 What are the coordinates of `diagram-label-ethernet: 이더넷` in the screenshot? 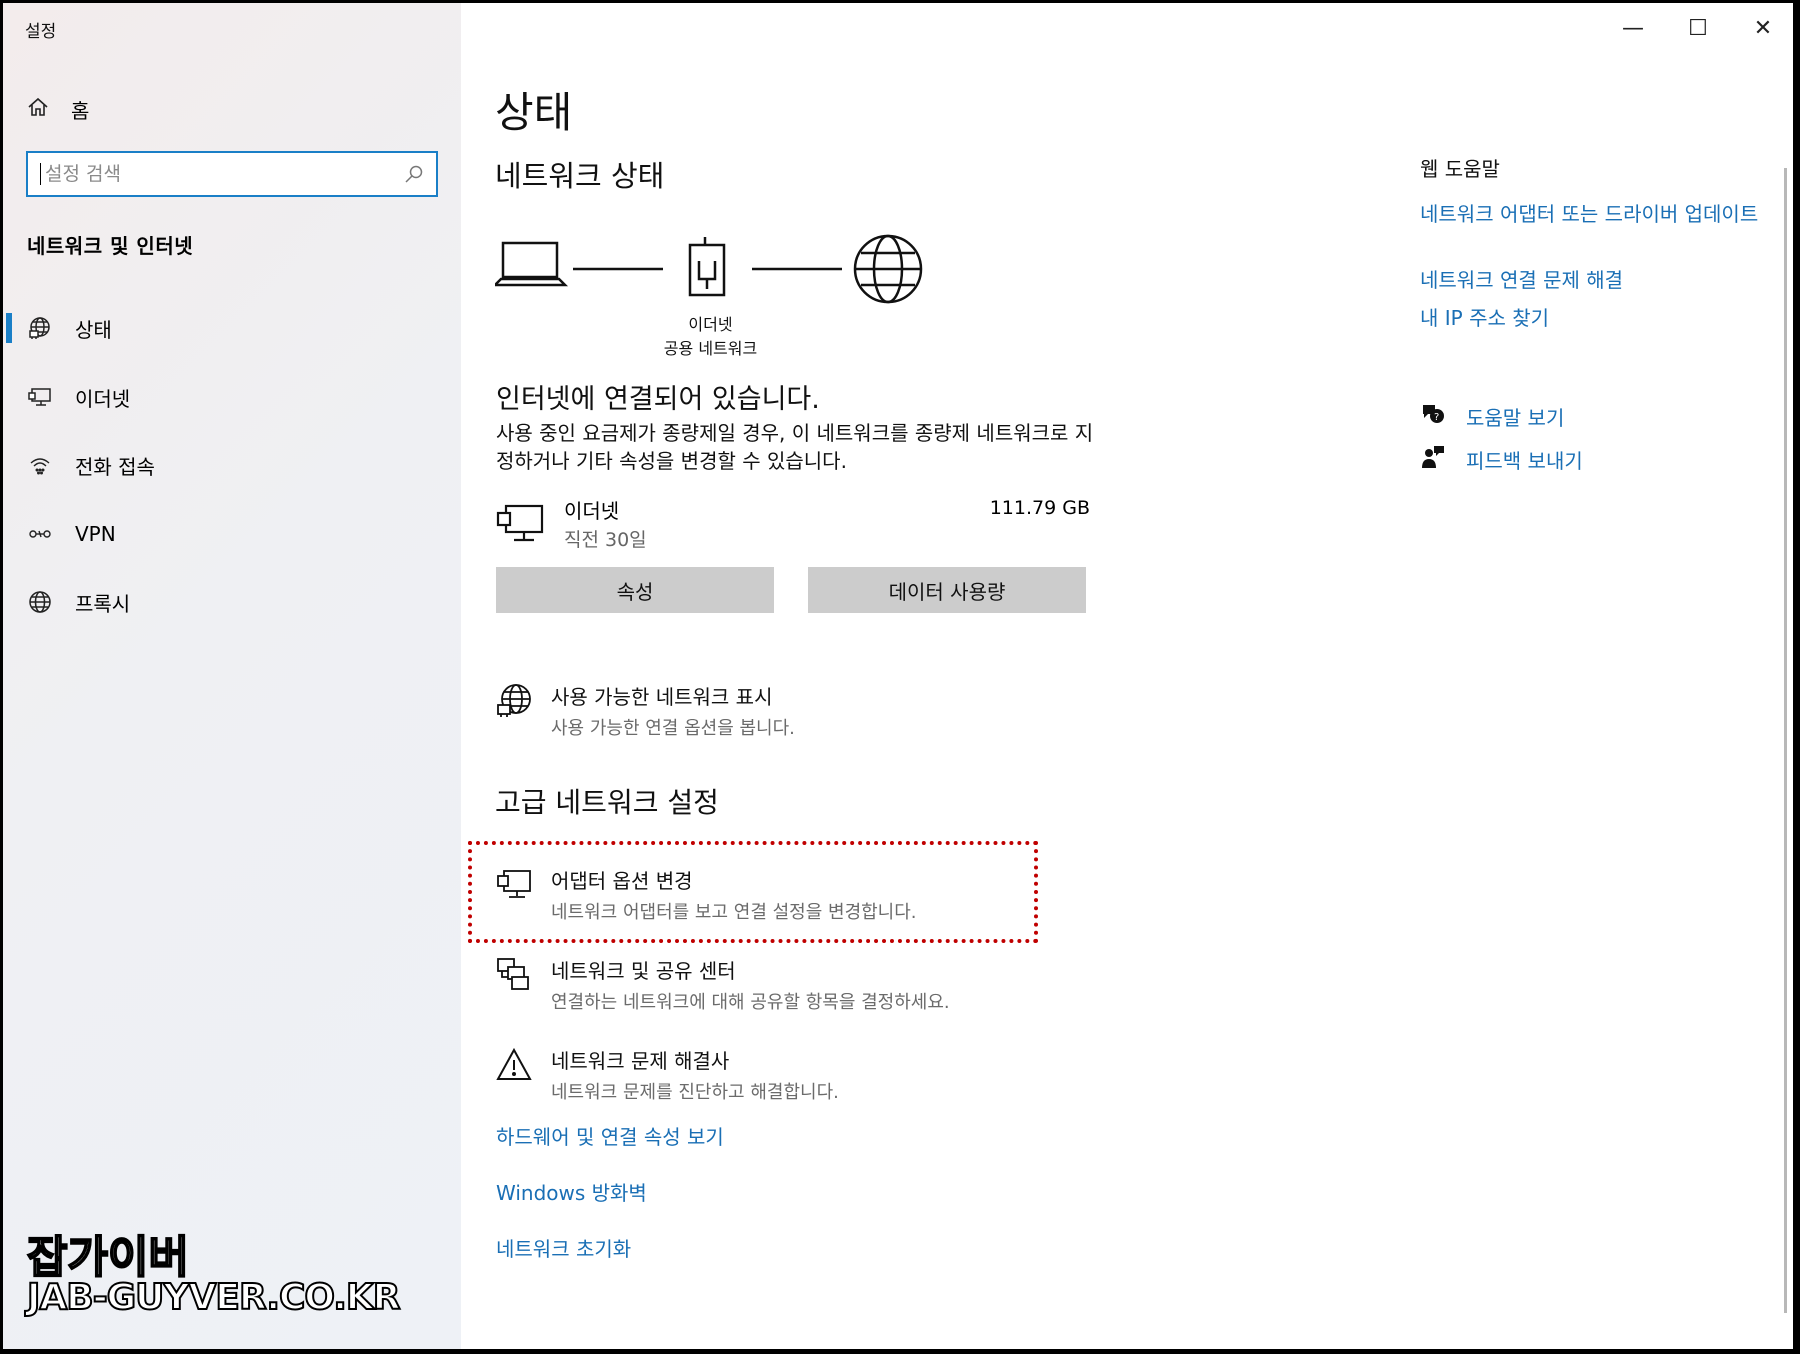 It's located at (710, 324).